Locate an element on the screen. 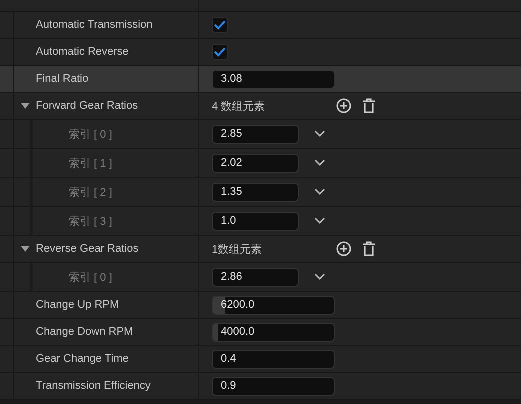  element-count: 1数组元素 is located at coordinates (238, 249).